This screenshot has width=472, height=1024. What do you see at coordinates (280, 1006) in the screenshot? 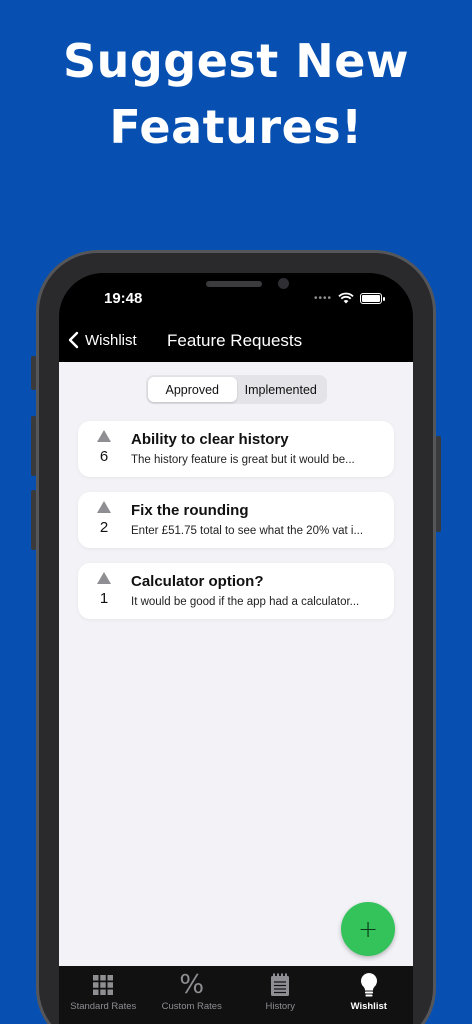
I see `tab-label: History` at bounding box center [280, 1006].